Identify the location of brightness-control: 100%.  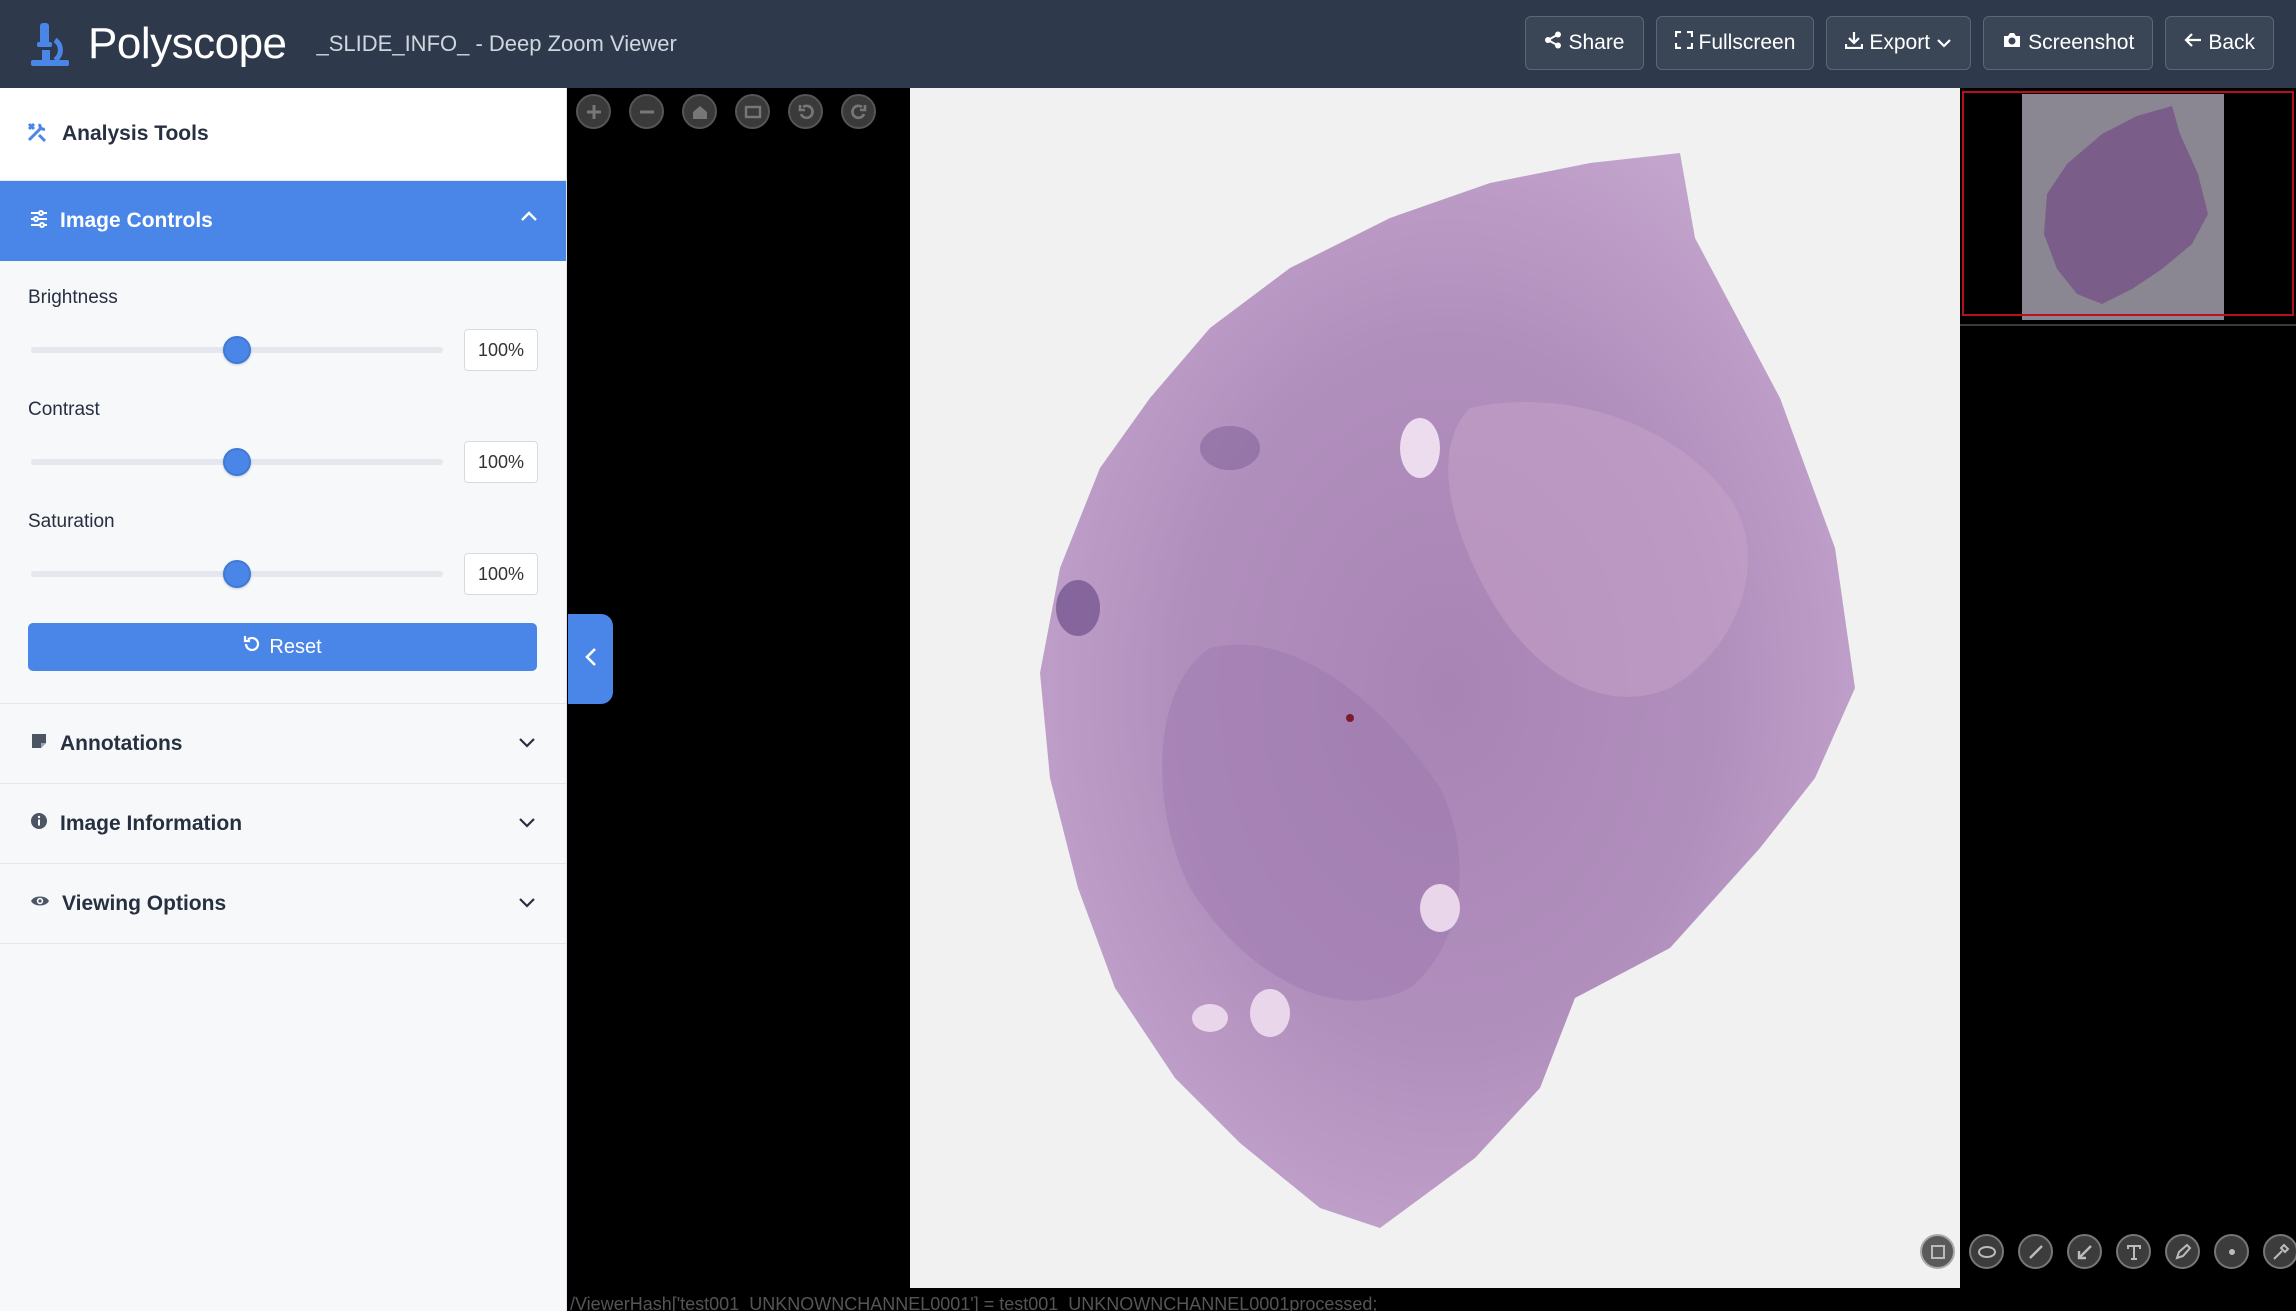
(283, 350).